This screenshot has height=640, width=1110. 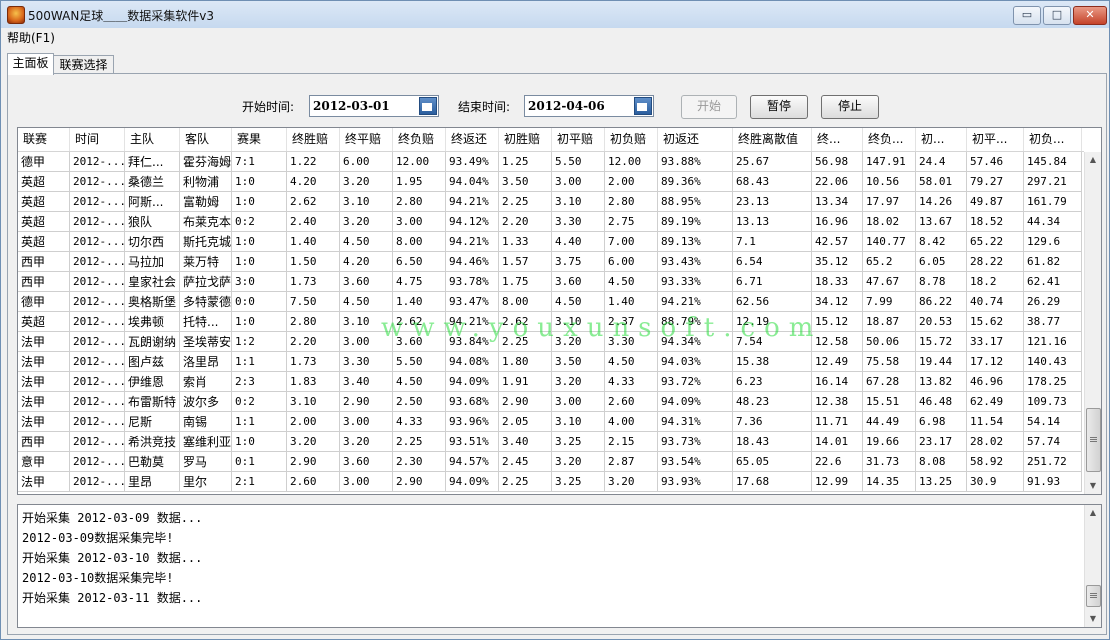 I want to click on pause-button: 暂停, so click(x=779, y=107).